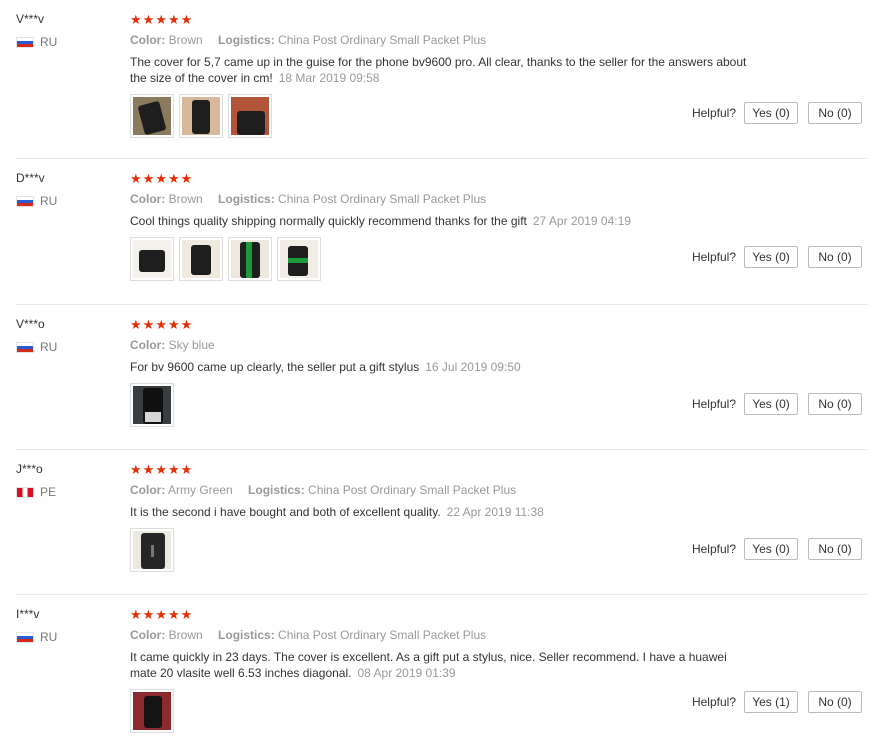 This screenshot has width=885, height=747. What do you see at coordinates (48, 492) in the screenshot?
I see `country-code: PE` at bounding box center [48, 492].